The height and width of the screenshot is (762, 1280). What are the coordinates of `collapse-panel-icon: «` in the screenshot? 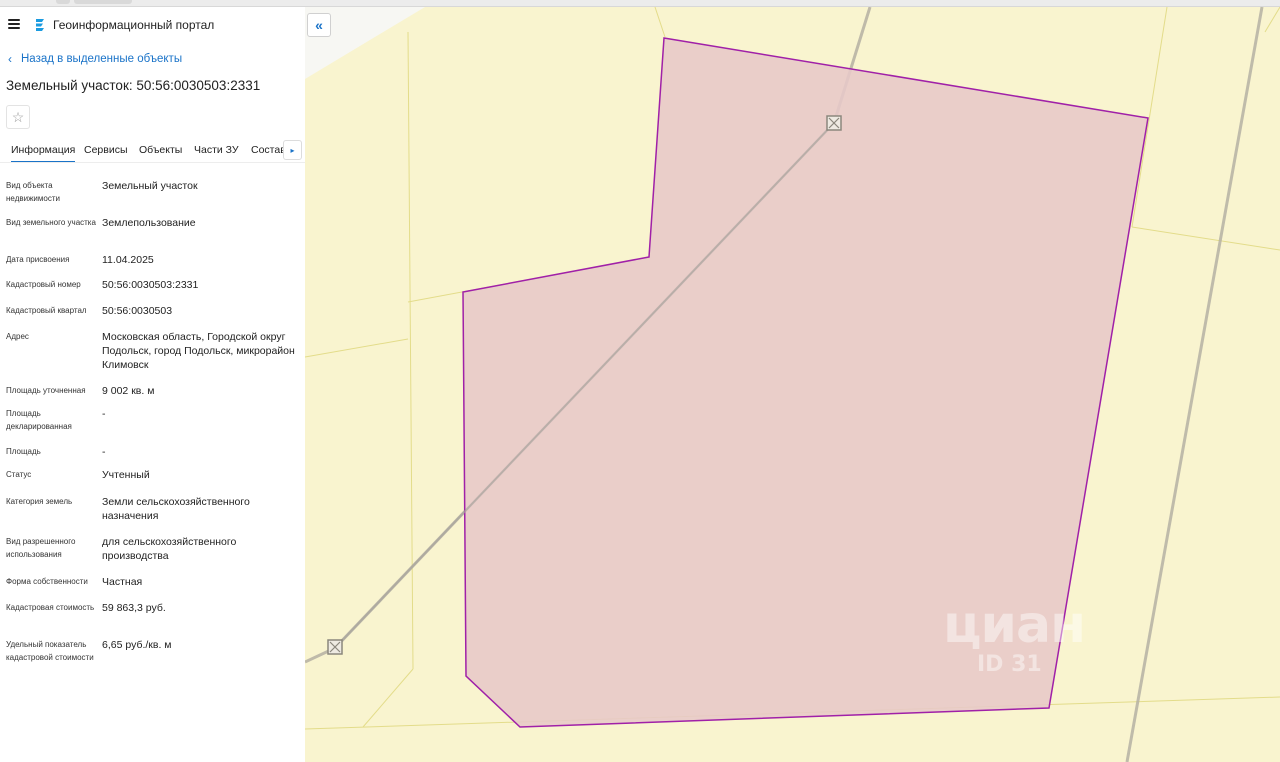 It's located at (319, 25).